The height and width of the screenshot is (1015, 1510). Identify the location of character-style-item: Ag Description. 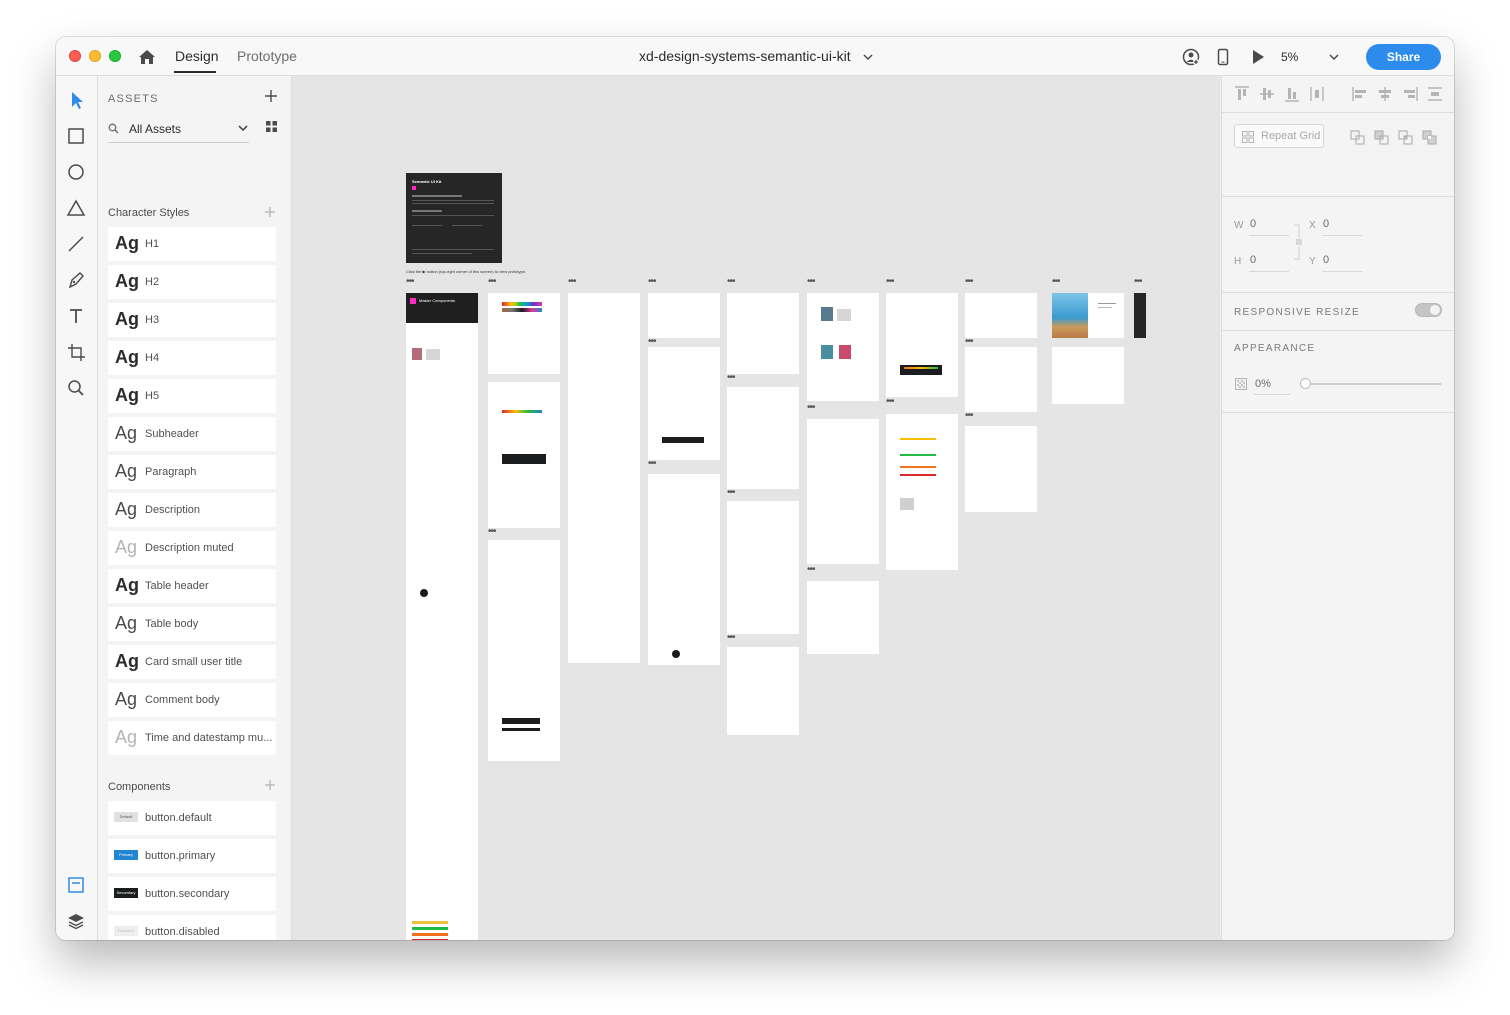
(192, 510).